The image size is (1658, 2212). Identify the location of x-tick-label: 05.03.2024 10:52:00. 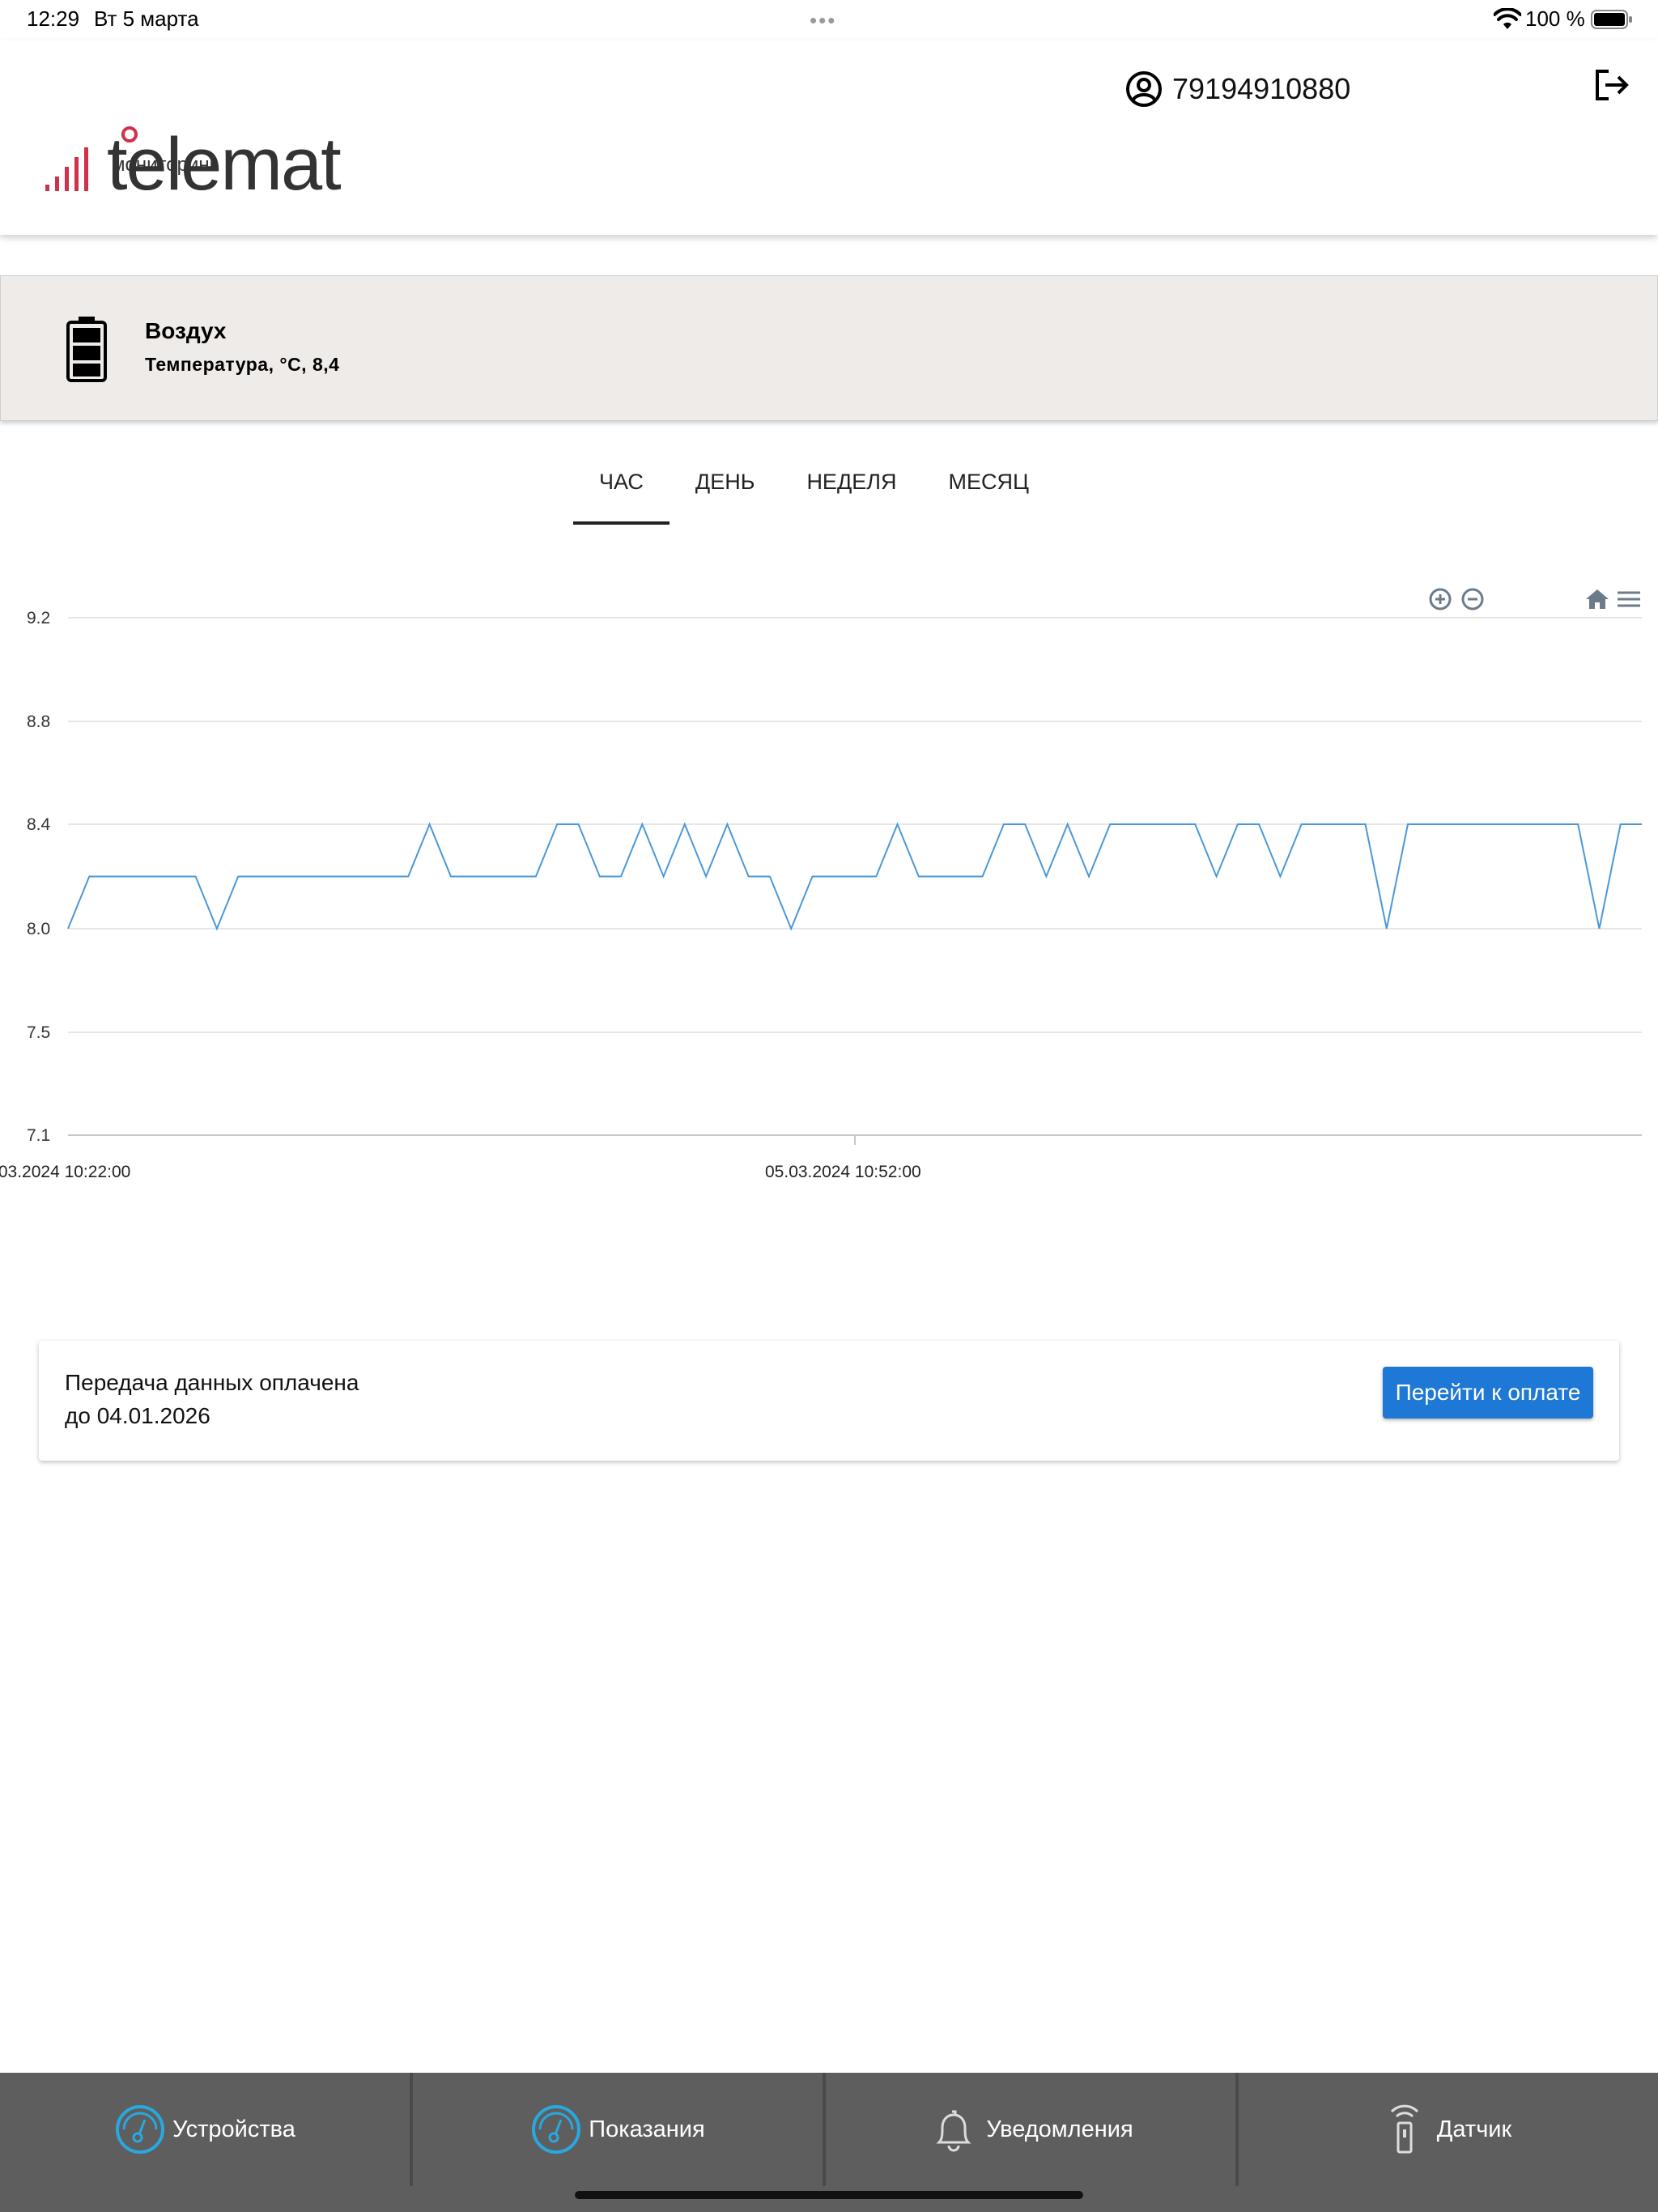
(843, 1172).